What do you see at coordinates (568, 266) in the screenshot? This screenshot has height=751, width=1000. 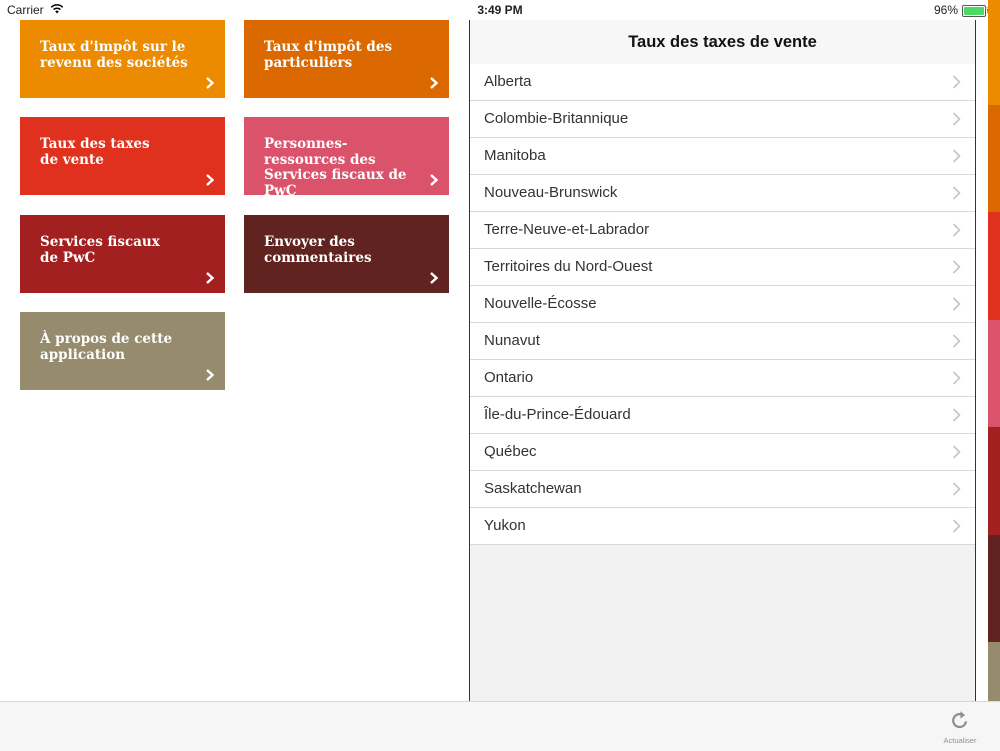 I see `list-item-label: Territoires du Nord-Ouest` at bounding box center [568, 266].